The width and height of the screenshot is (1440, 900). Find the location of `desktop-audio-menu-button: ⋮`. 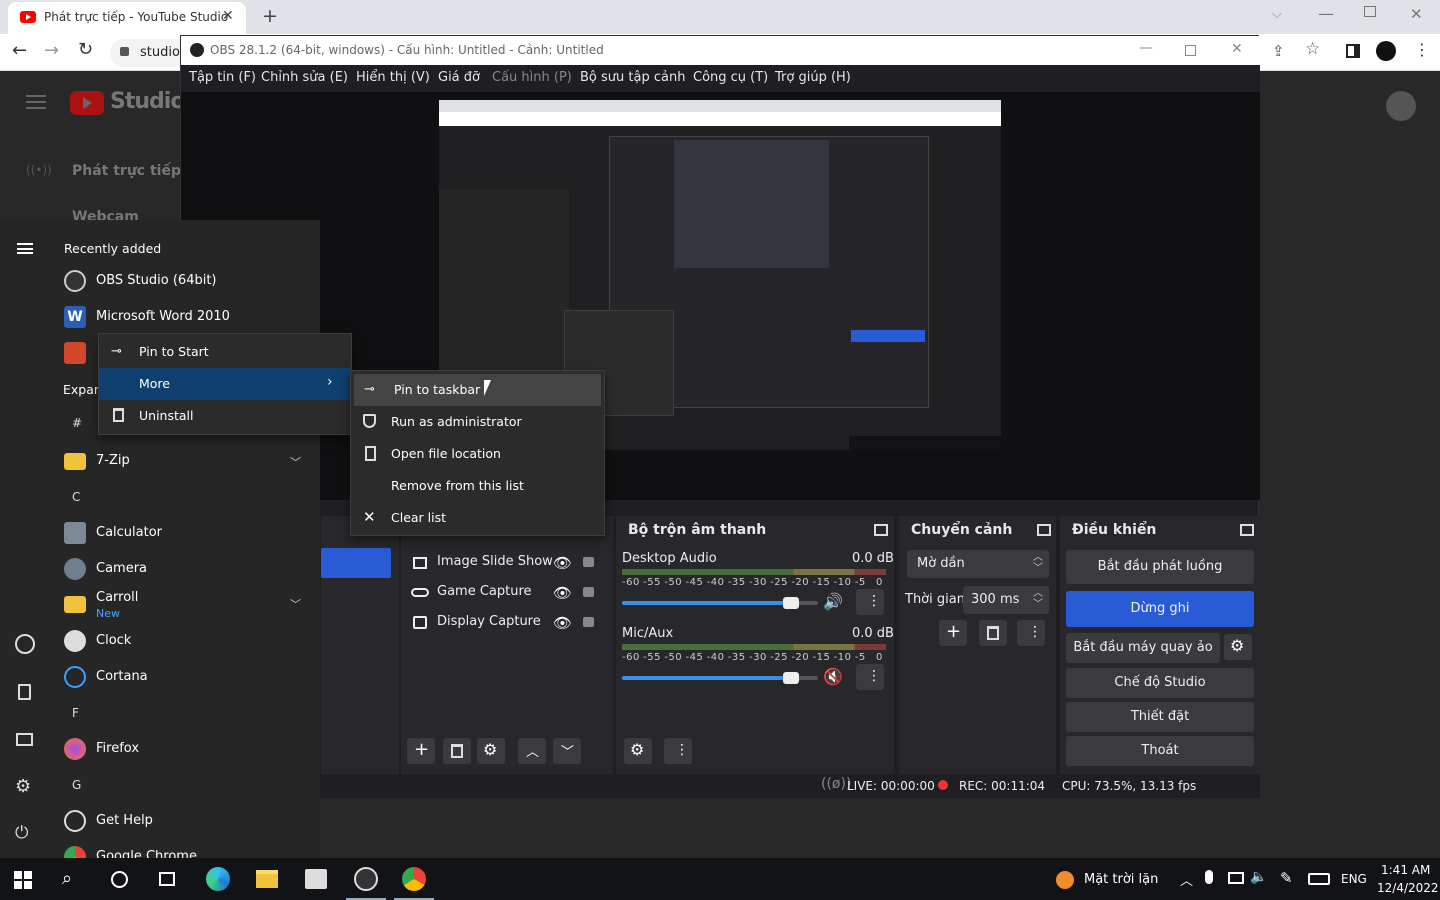

desktop-audio-menu-button: ⋮ is located at coordinates (870, 602).